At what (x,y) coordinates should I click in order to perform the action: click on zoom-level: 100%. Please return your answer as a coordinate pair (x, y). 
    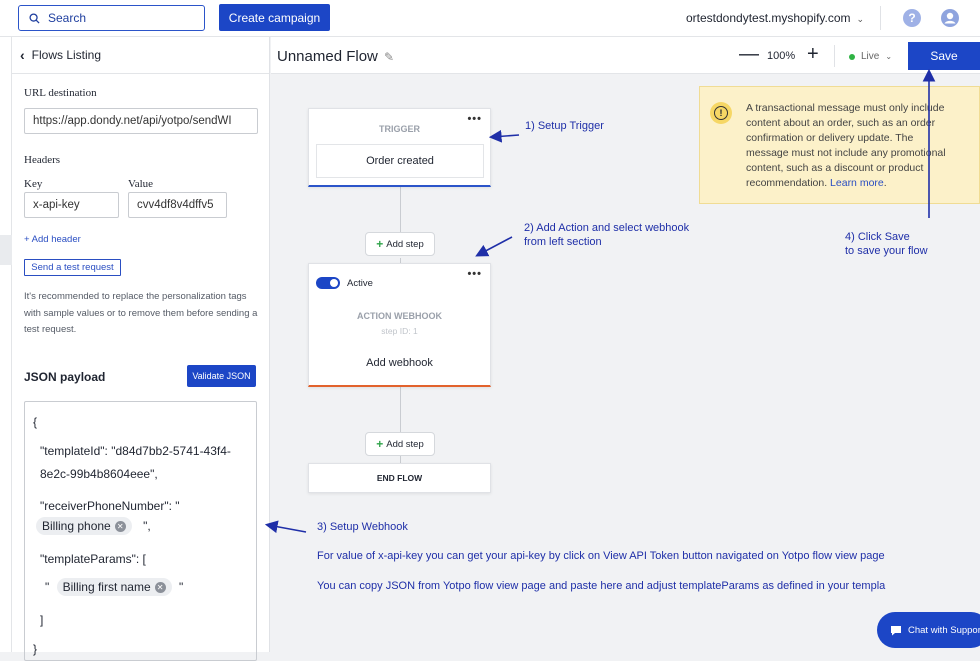
    Looking at the image, I should click on (781, 56).